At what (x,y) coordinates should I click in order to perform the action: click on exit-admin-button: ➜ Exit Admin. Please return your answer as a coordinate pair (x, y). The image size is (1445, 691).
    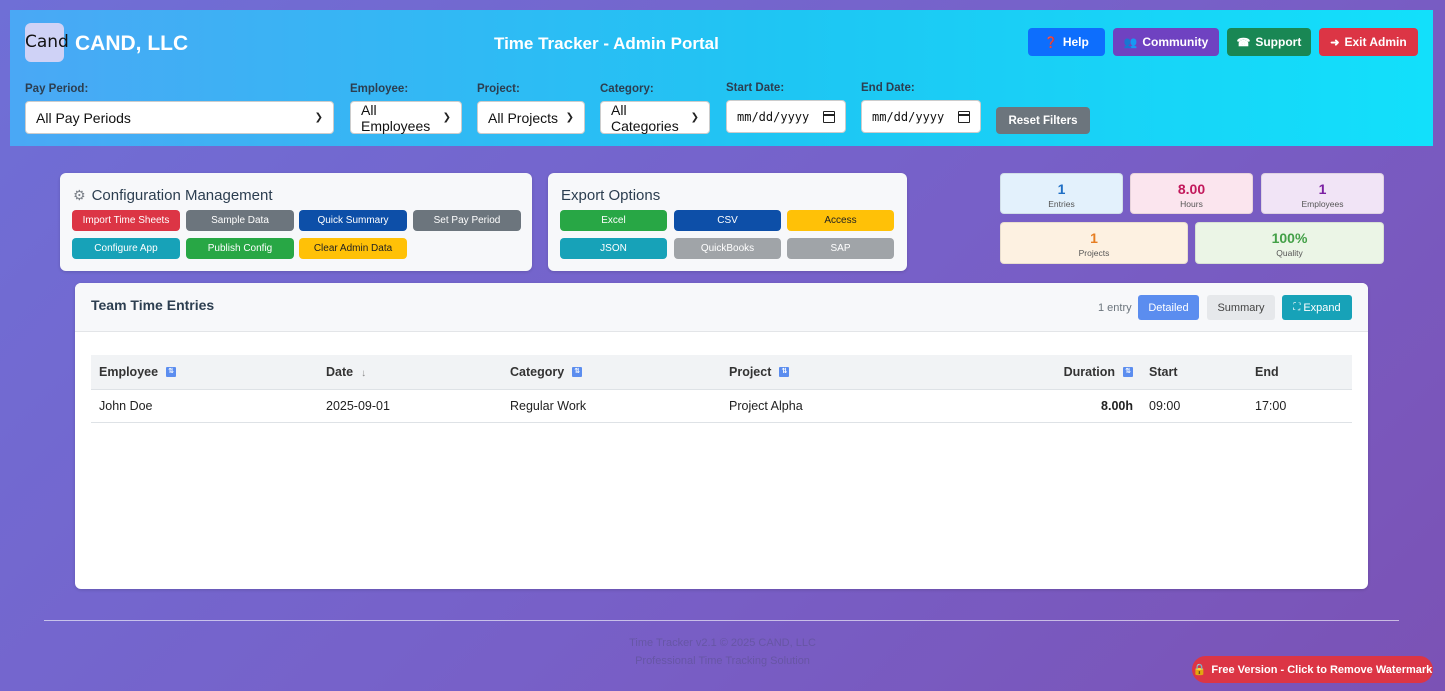
    Looking at the image, I should click on (1368, 42).